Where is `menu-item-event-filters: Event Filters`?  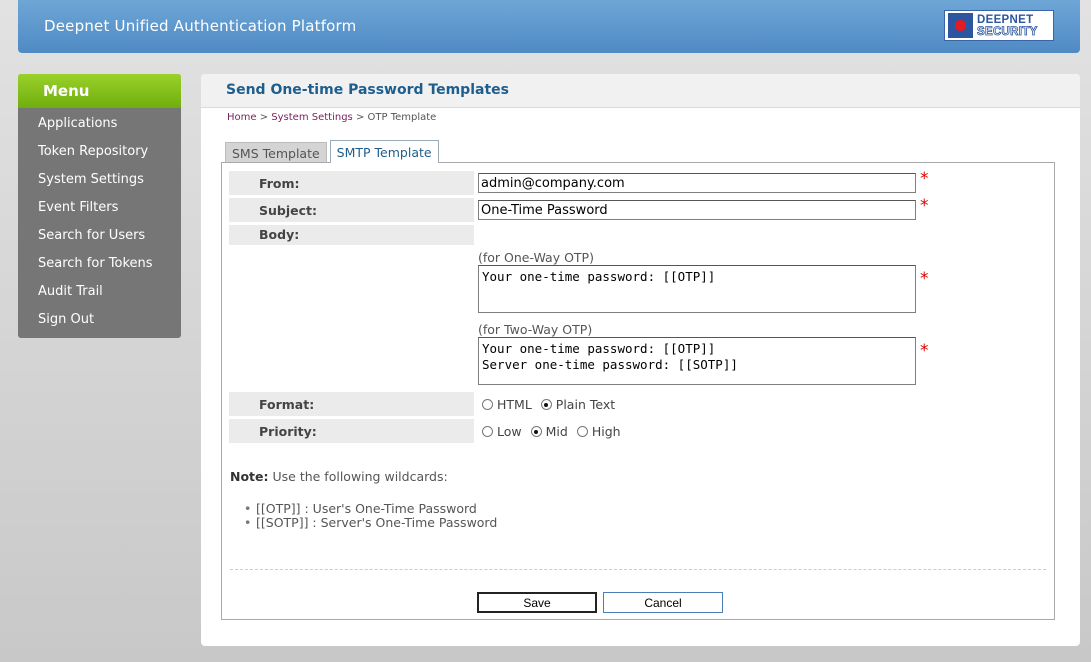
menu-item-event-filters: Event Filters is located at coordinates (99, 207).